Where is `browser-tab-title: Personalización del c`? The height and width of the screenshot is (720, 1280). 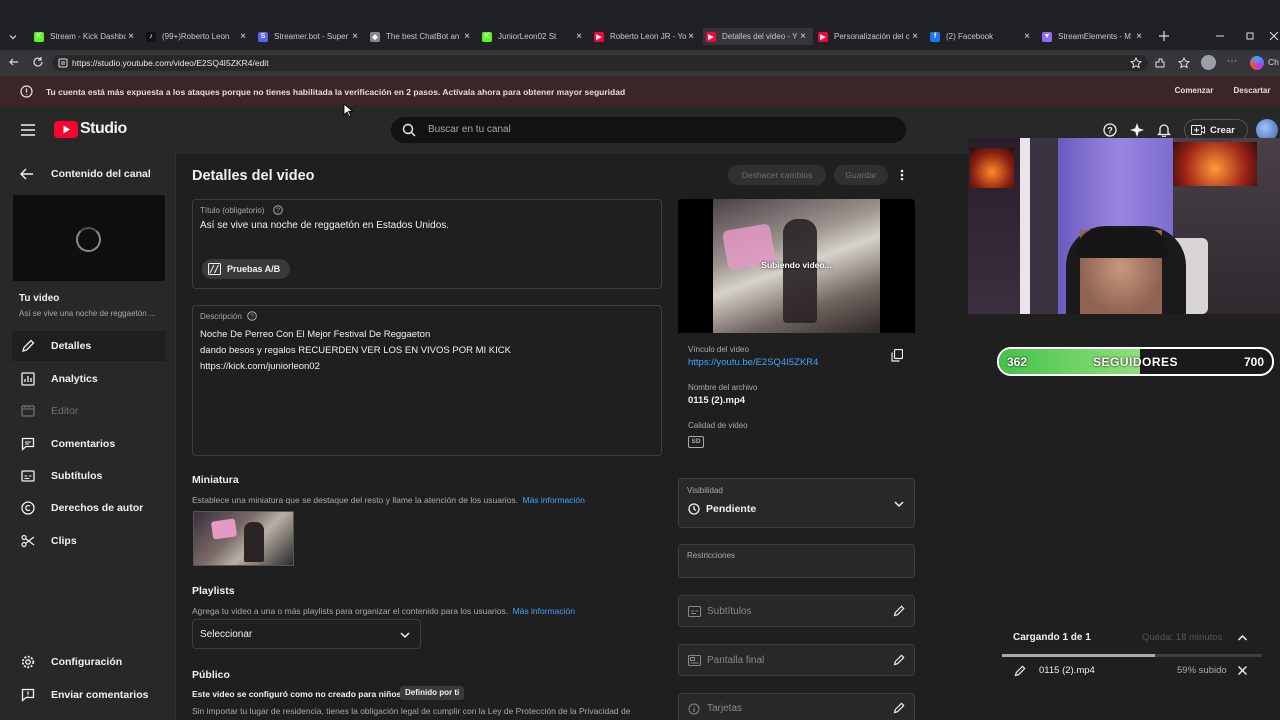 browser-tab-title: Personalización del c is located at coordinates (872, 36).